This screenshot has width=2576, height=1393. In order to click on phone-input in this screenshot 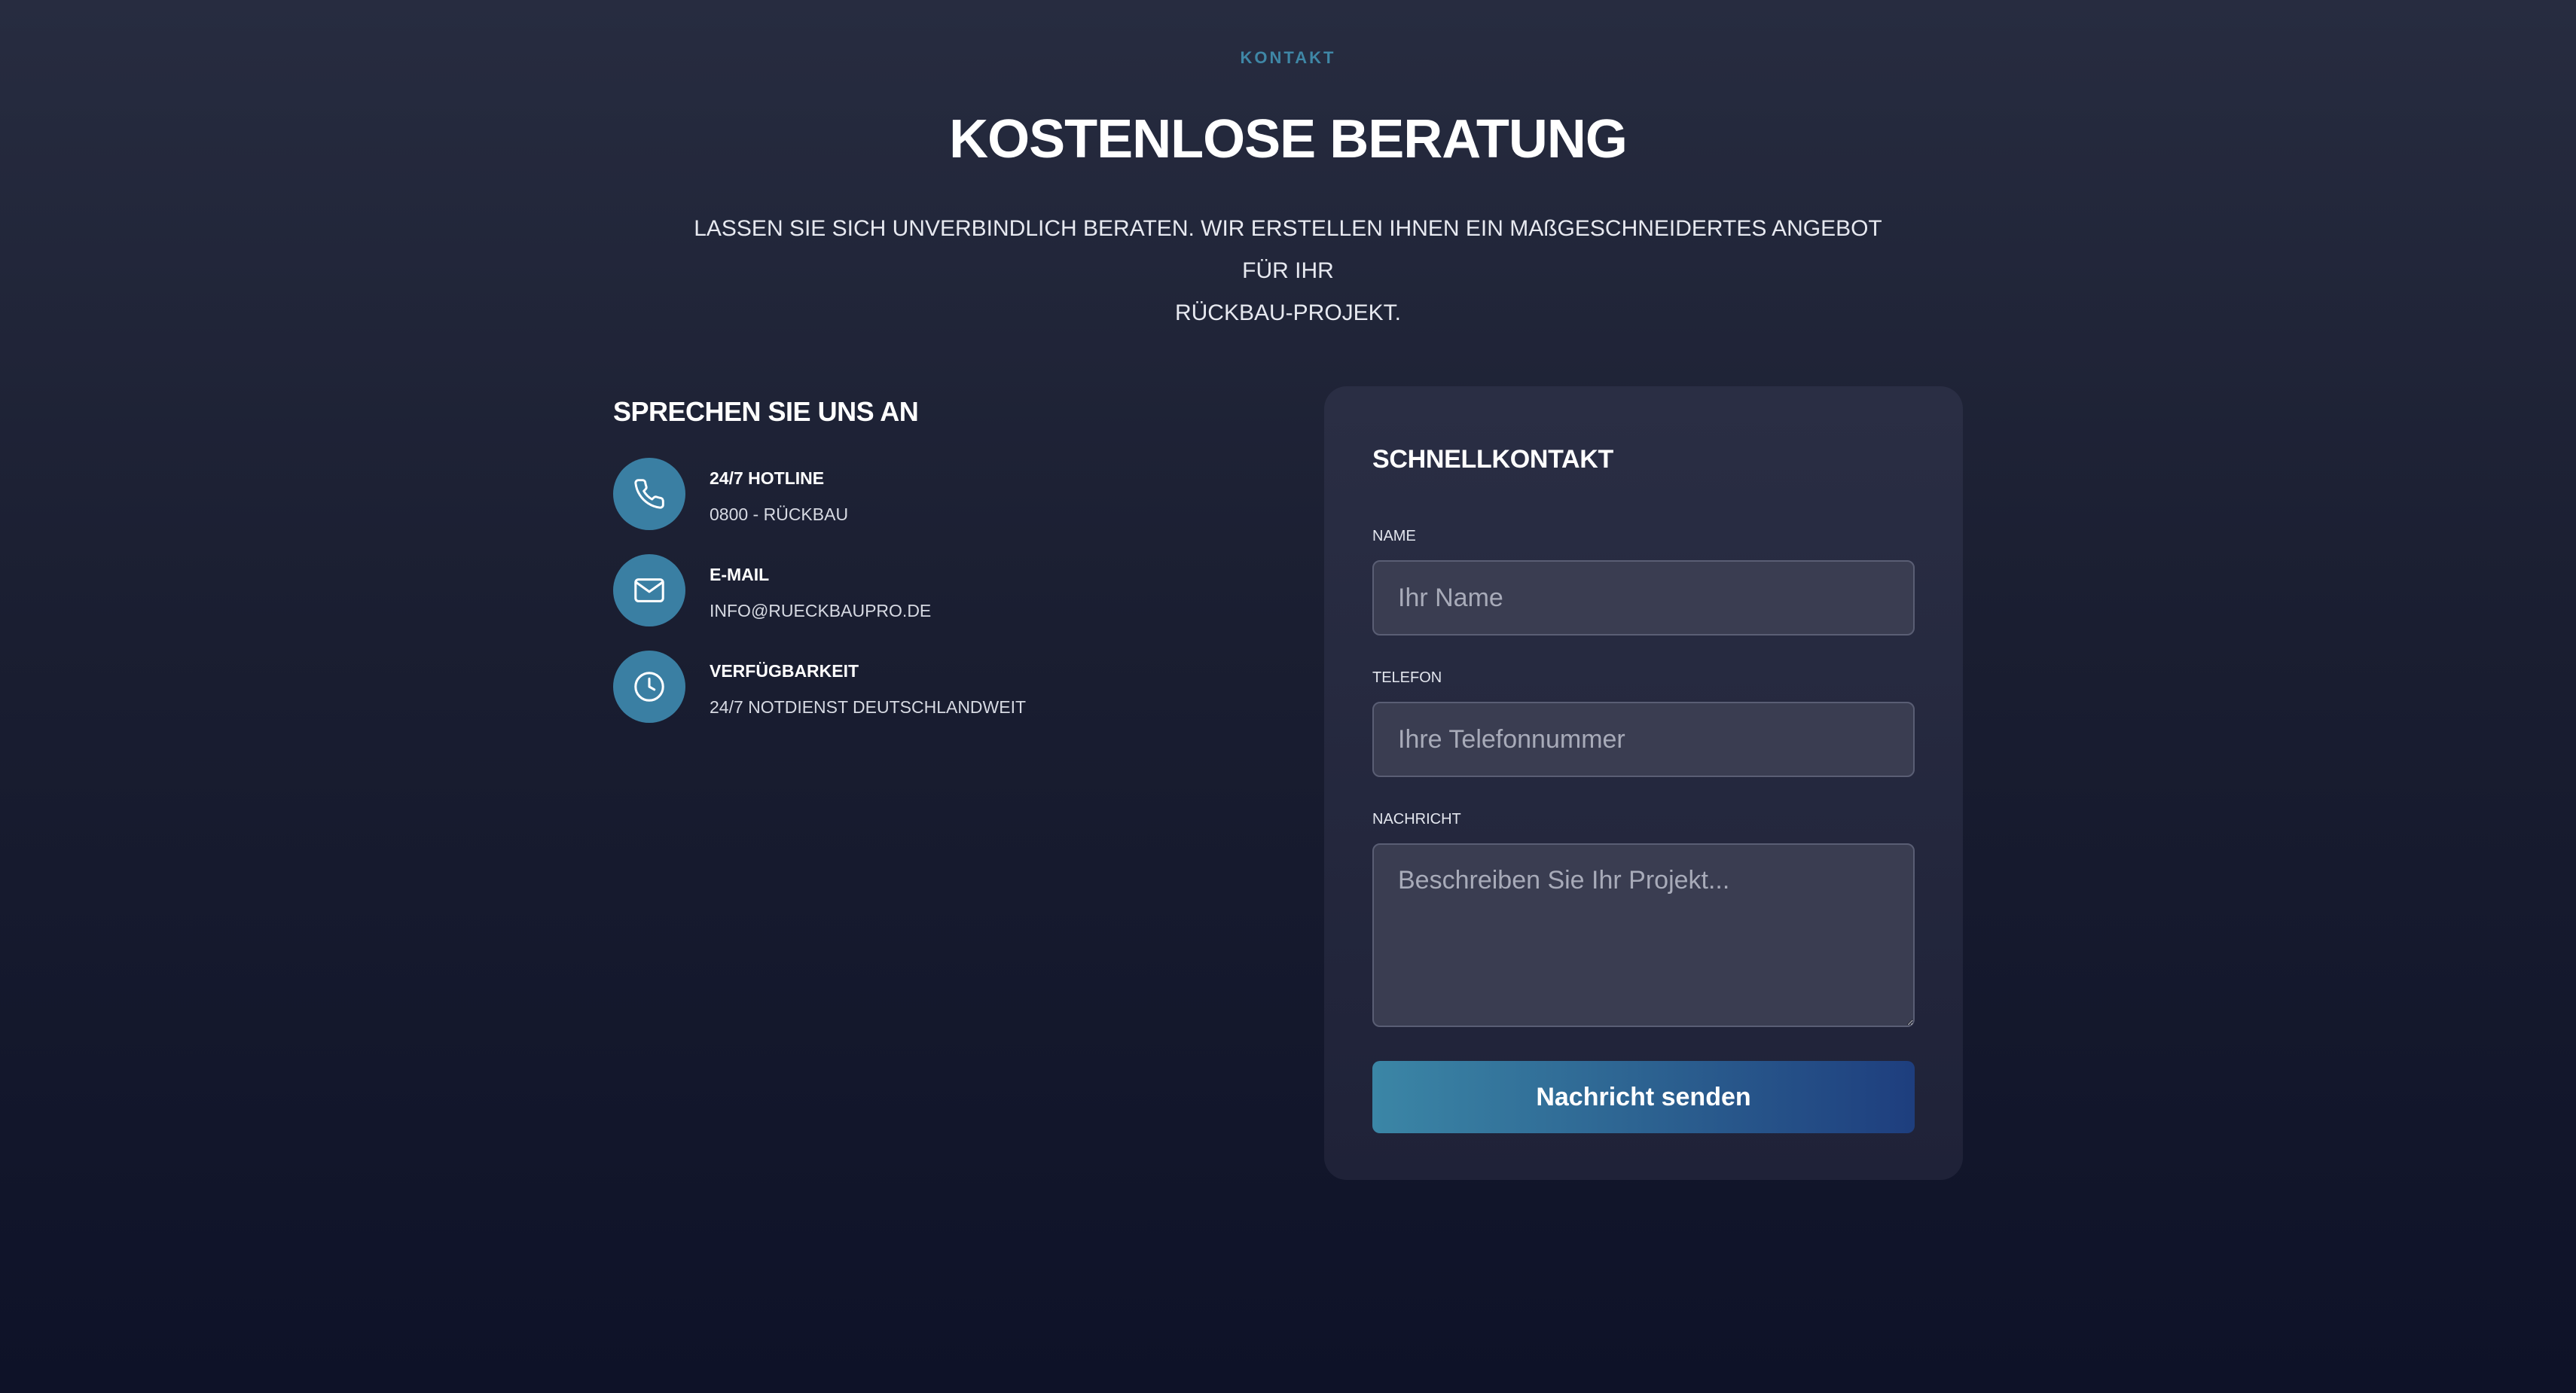, I will do `click(1644, 739)`.